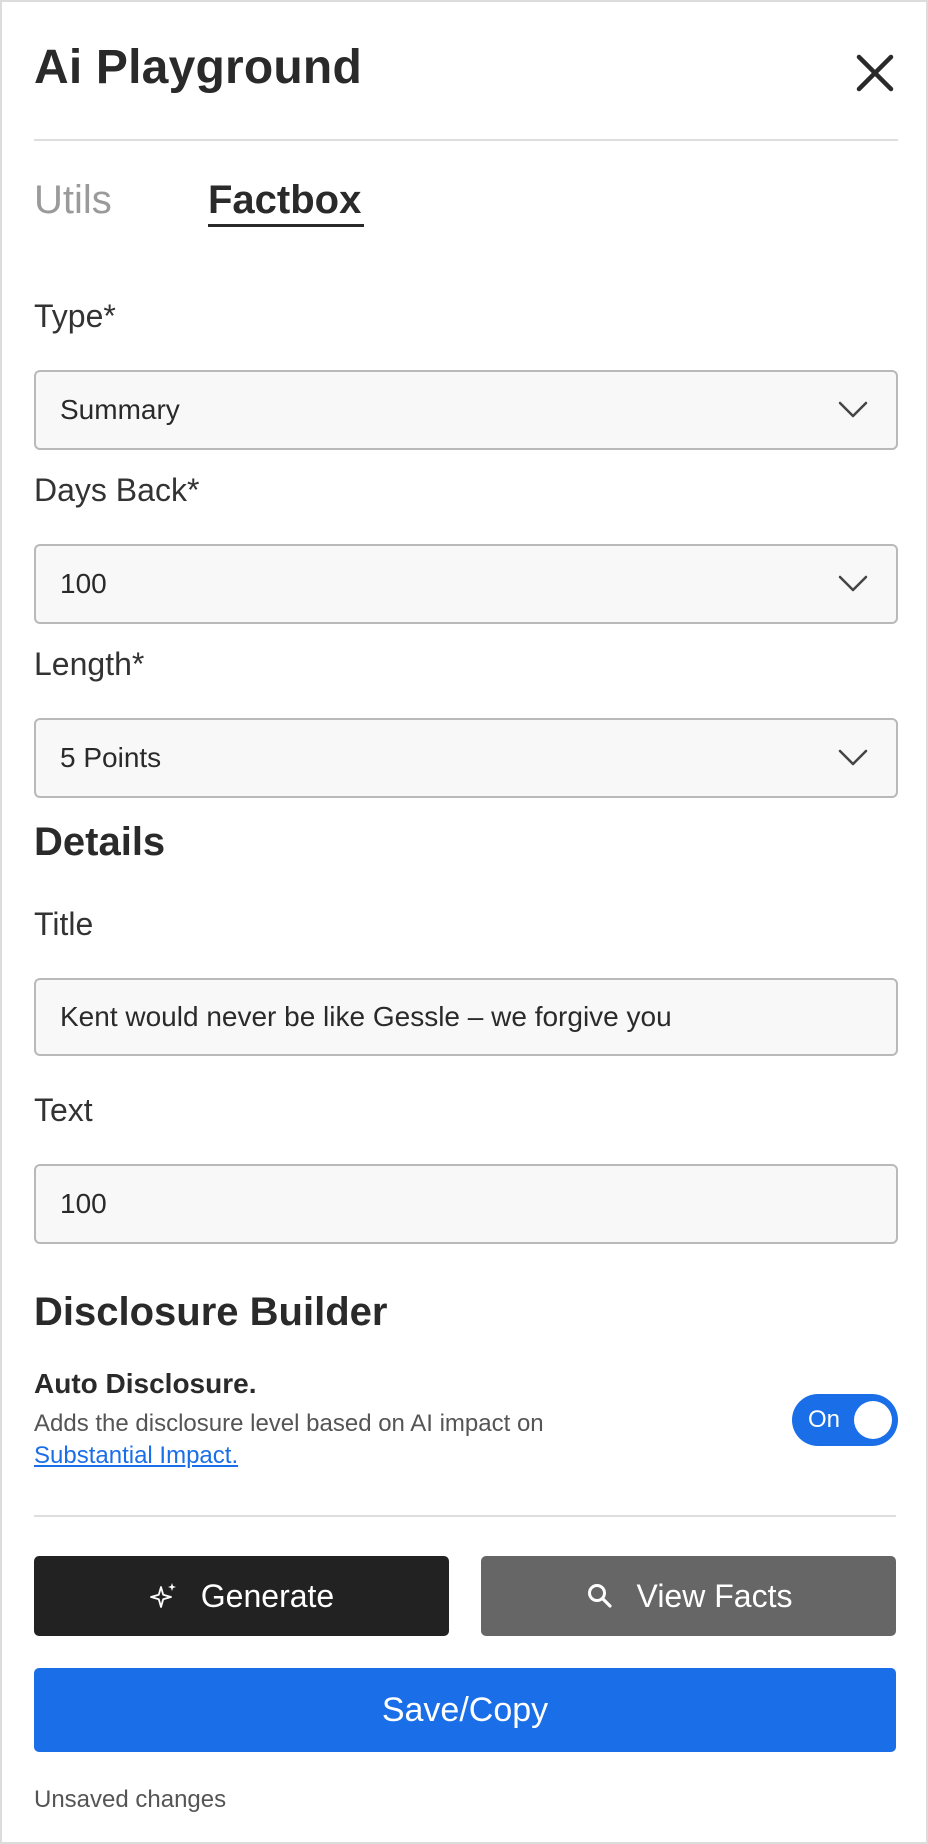 This screenshot has width=928, height=1844. What do you see at coordinates (83, 1203) in the screenshot?
I see `text-input-value: 100` at bounding box center [83, 1203].